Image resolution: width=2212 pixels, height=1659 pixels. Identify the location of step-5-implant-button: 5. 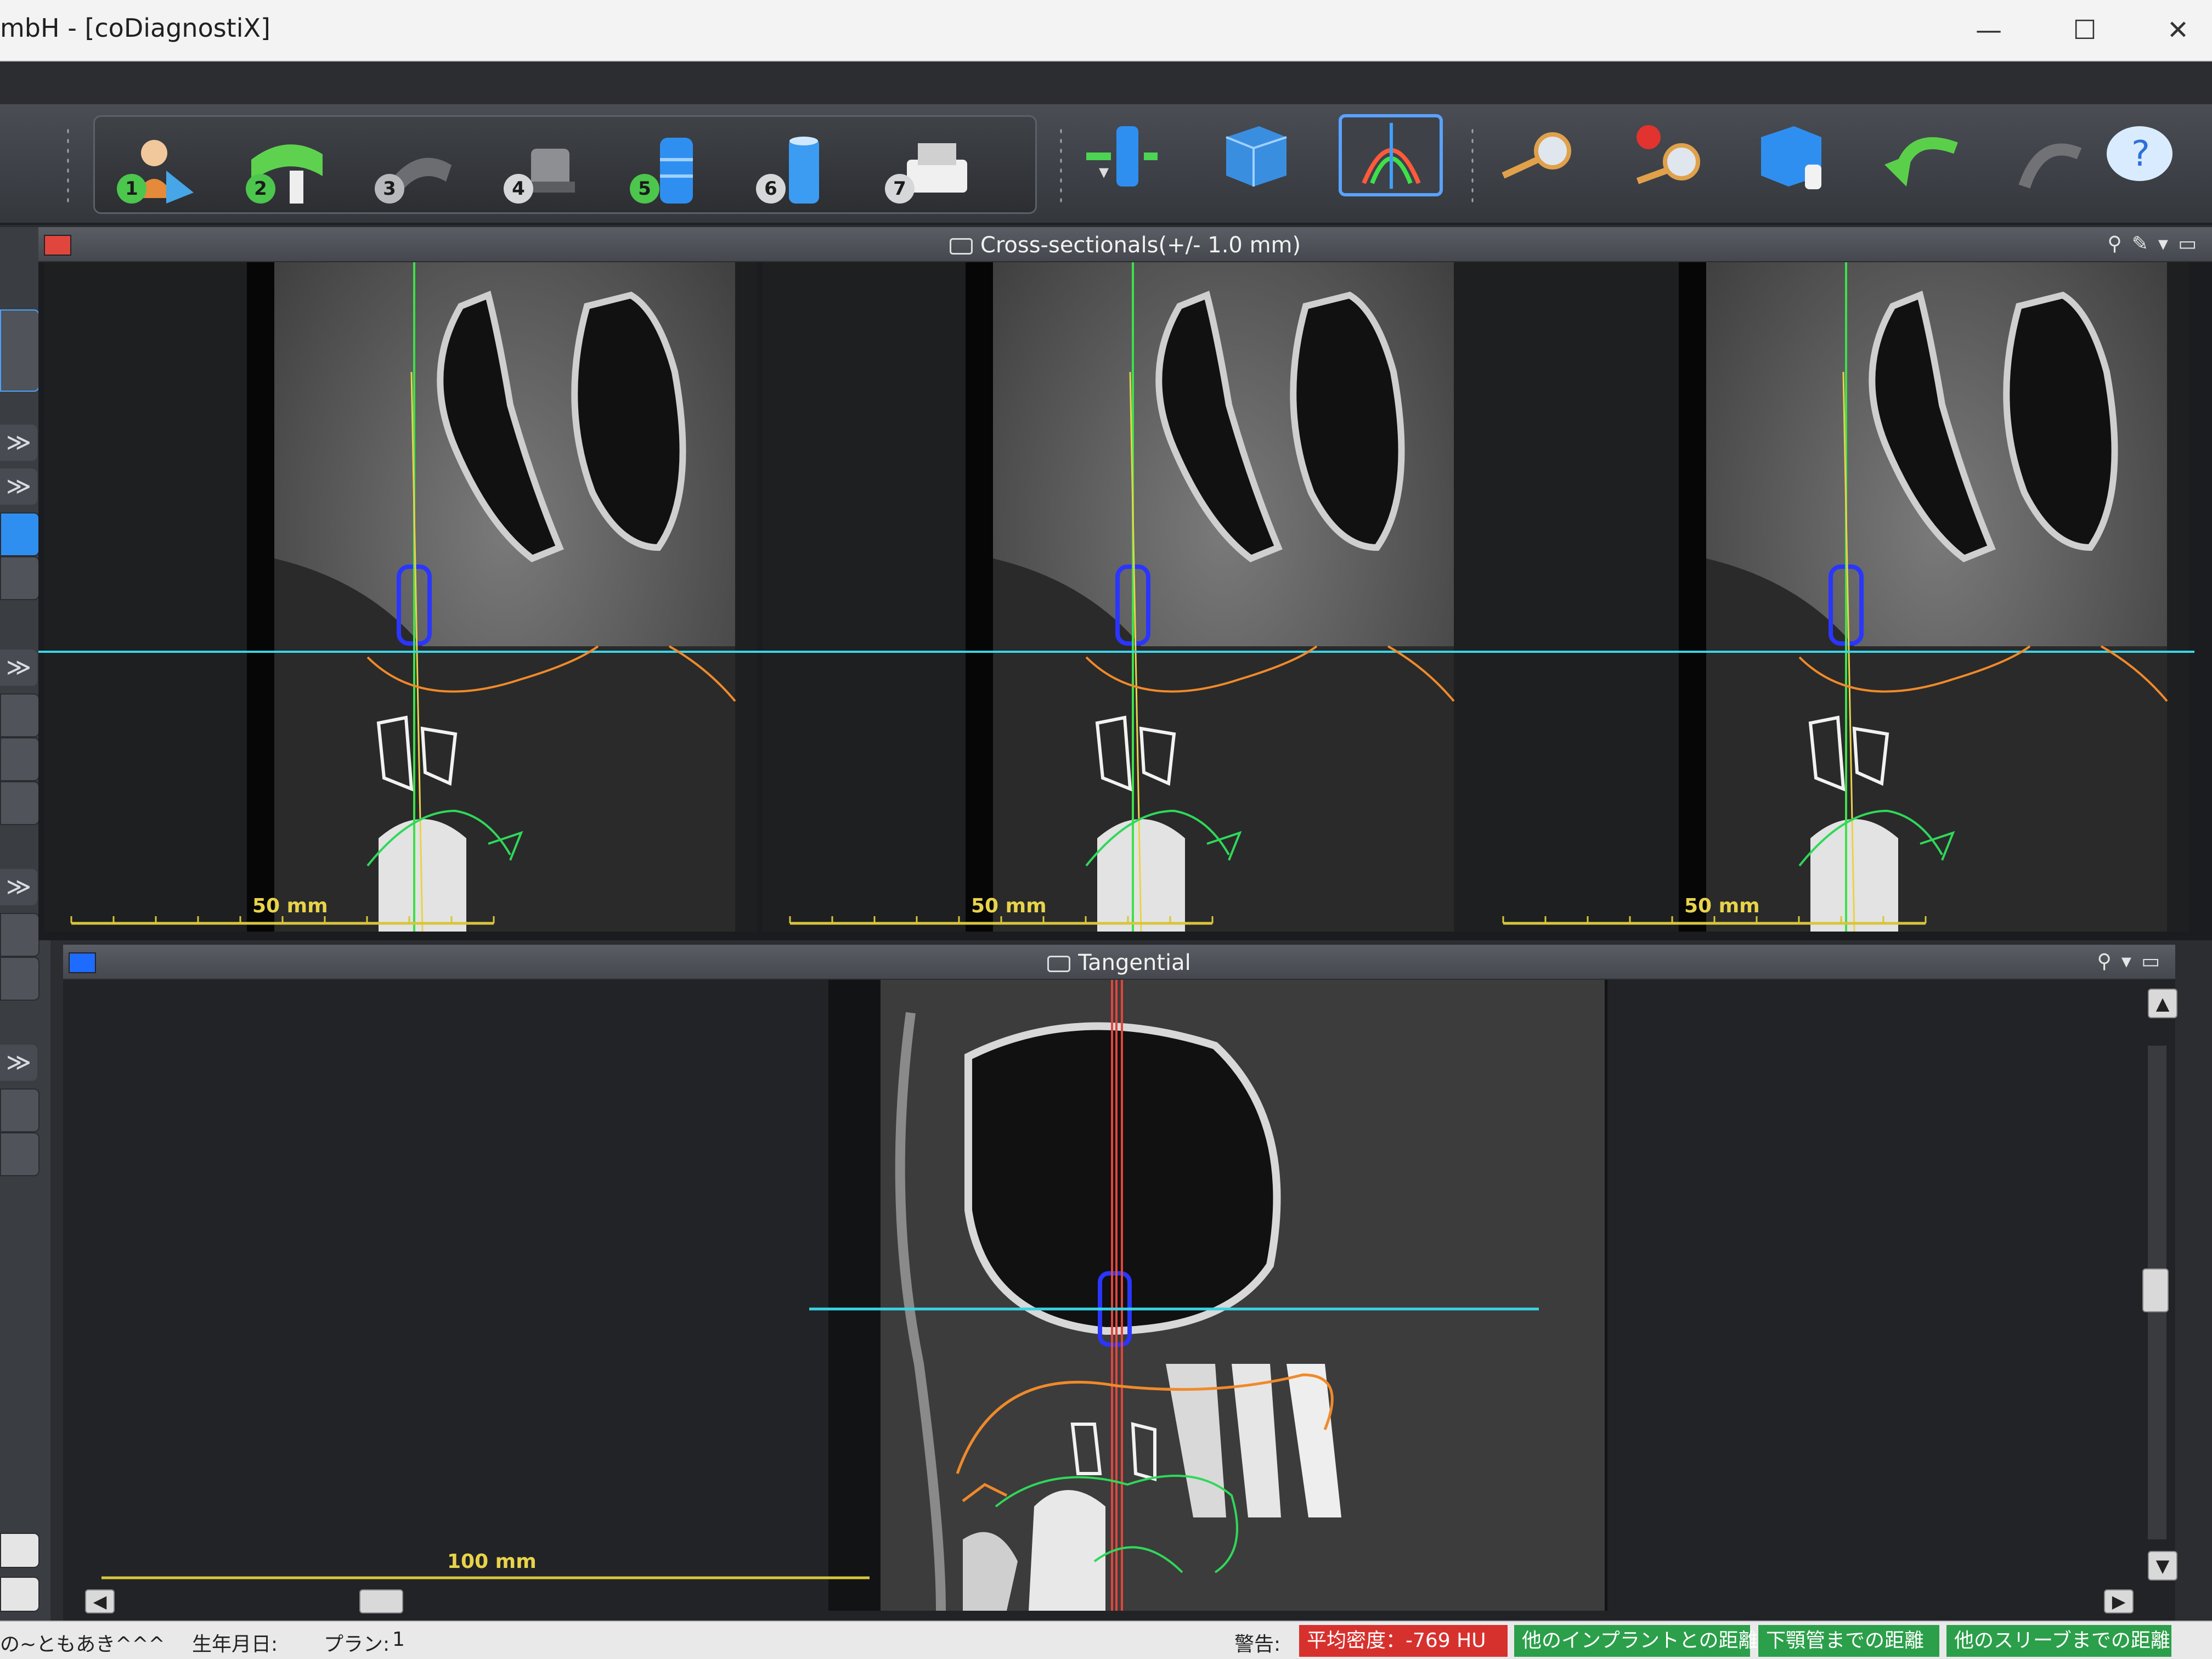
(671, 170).